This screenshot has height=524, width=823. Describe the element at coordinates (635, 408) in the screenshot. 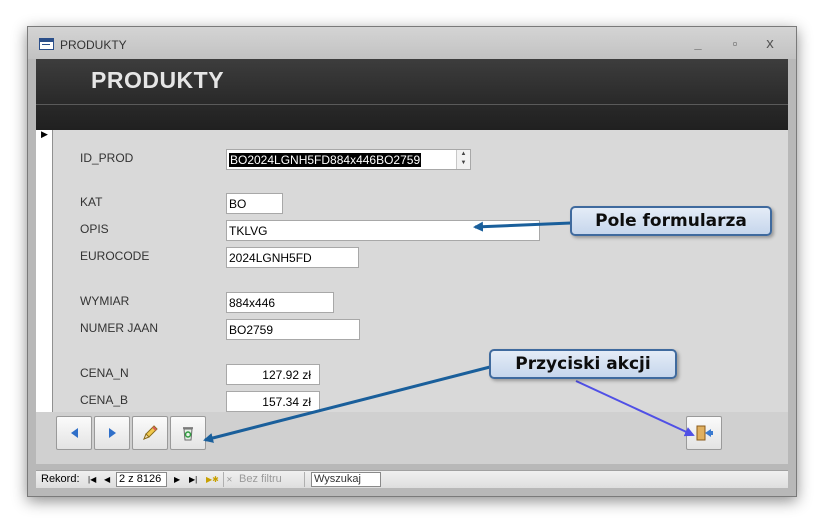

I see `actions-callout-arrow-right` at that location.